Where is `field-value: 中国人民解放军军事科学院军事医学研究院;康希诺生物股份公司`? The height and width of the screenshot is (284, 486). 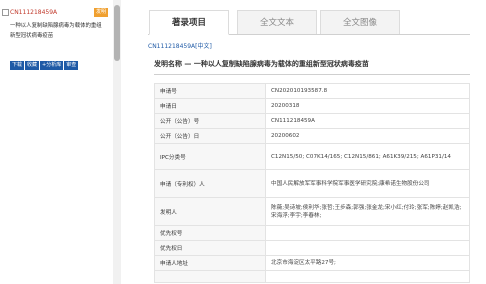 field-value: 中国人民解放军军事科学院军事医学研究院;康希诺生物股份公司 is located at coordinates (367, 183).